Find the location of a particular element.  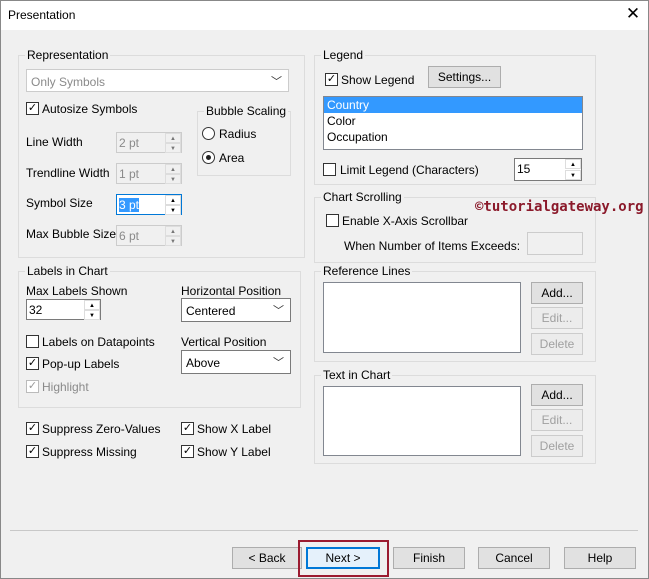

bubble-scaling-group: Bubble Scaling is located at coordinates (244, 140).